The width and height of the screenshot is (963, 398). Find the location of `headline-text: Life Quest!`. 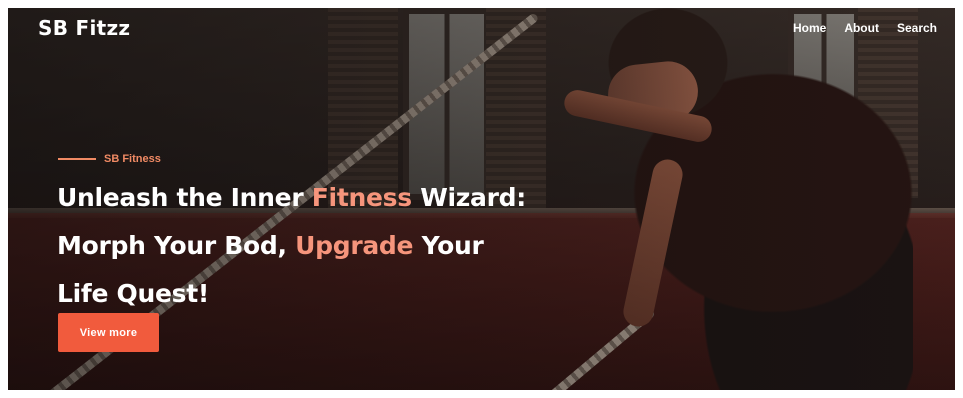

headline-text: Life Quest! is located at coordinates (133, 293).